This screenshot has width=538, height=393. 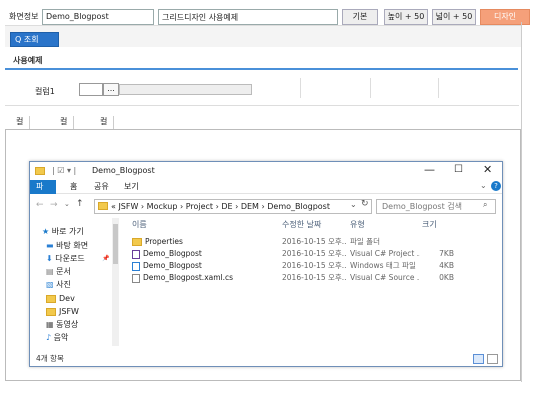 What do you see at coordinates (34, 39) in the screenshot?
I see `query-button: Q 조회` at bounding box center [34, 39].